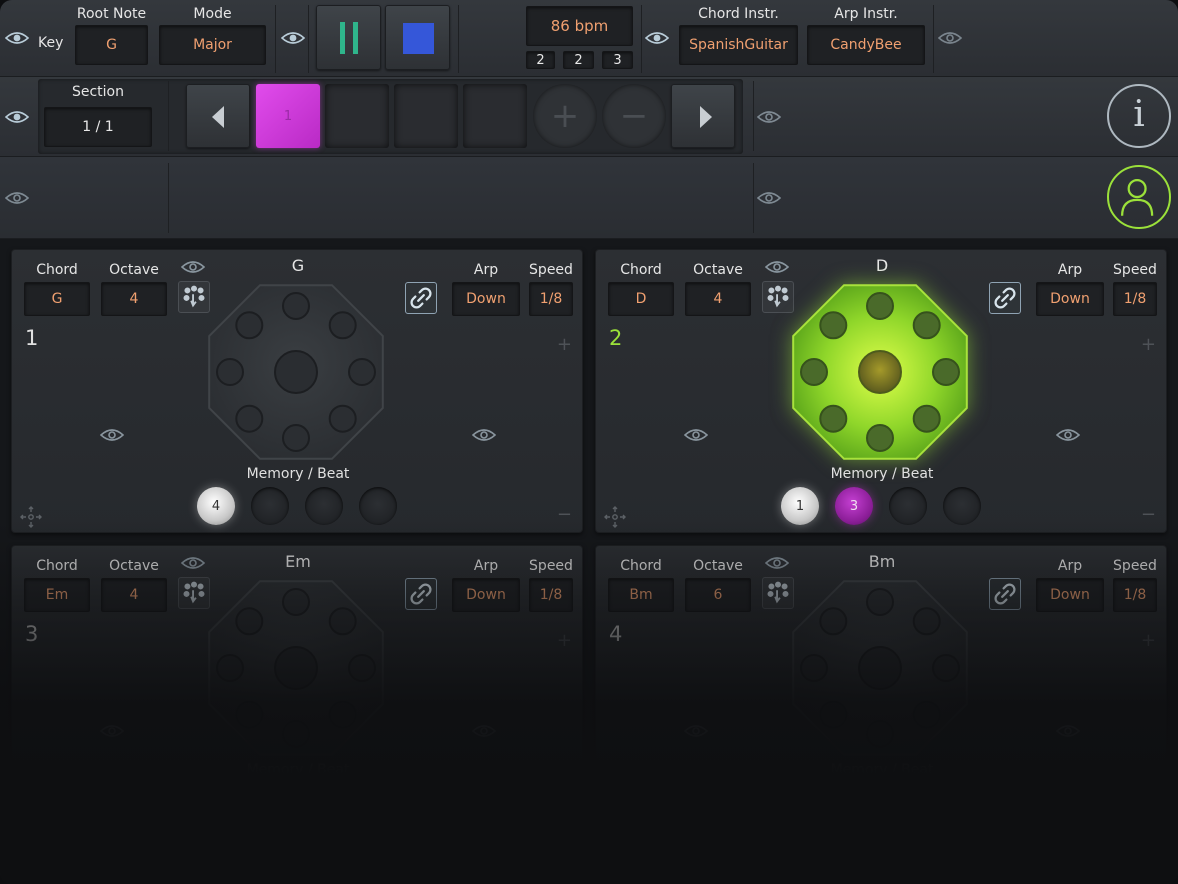 The height and width of the screenshot is (884, 1178). Describe the element at coordinates (738, 45) in the screenshot. I see `chord-instr-select: SpanishGuitar` at that location.